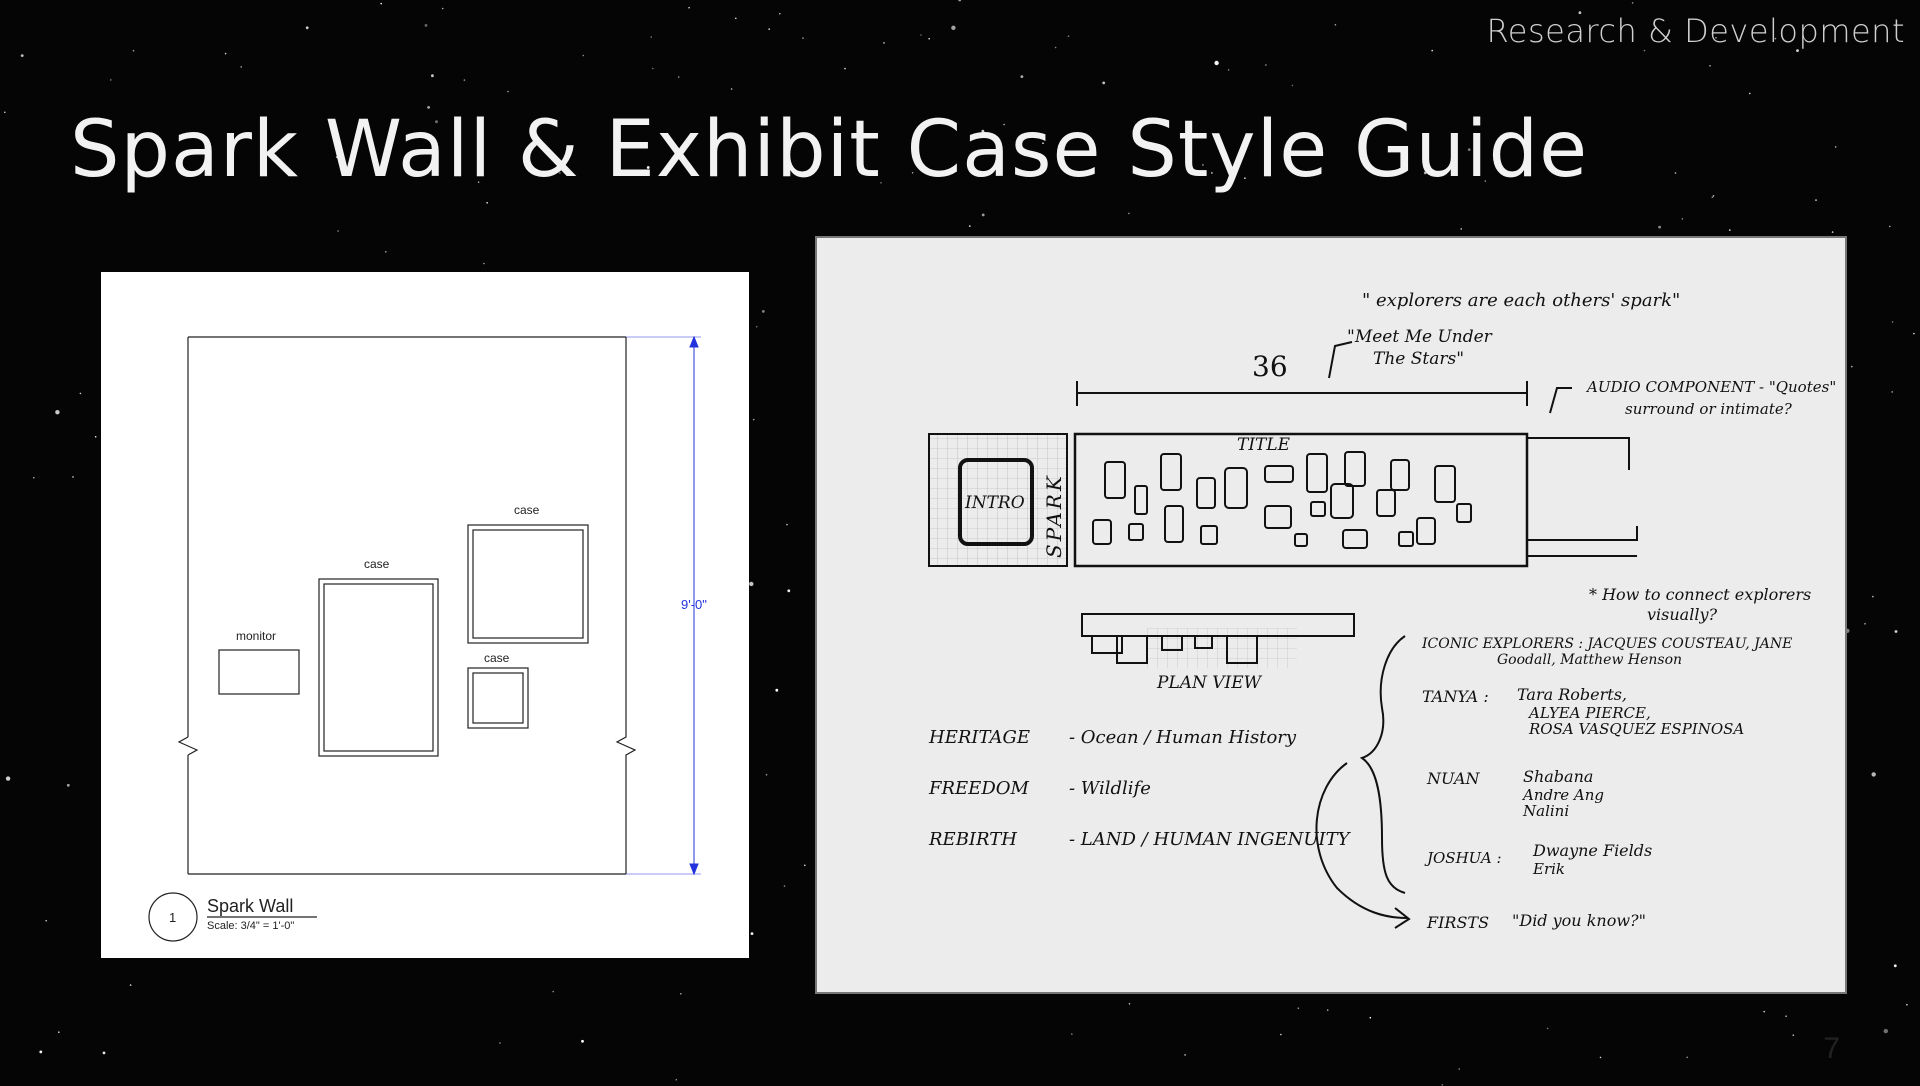 The height and width of the screenshot is (1086, 1920). What do you see at coordinates (979, 737) in the screenshot?
I see `theme-heritage-name: HERITAGE` at bounding box center [979, 737].